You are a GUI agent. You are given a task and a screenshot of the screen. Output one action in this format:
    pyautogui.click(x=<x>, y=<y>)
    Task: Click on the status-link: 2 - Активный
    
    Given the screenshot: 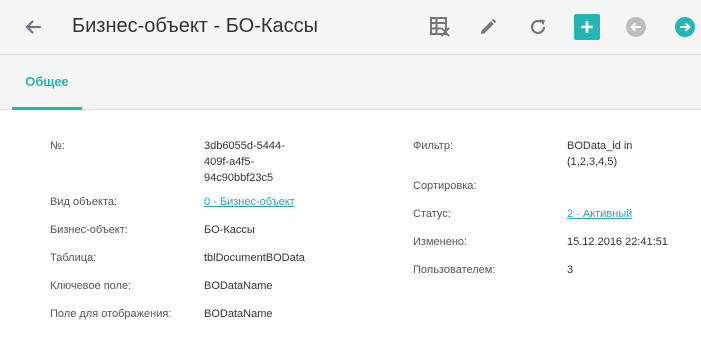 What is the action you would take?
    pyautogui.click(x=599, y=214)
    